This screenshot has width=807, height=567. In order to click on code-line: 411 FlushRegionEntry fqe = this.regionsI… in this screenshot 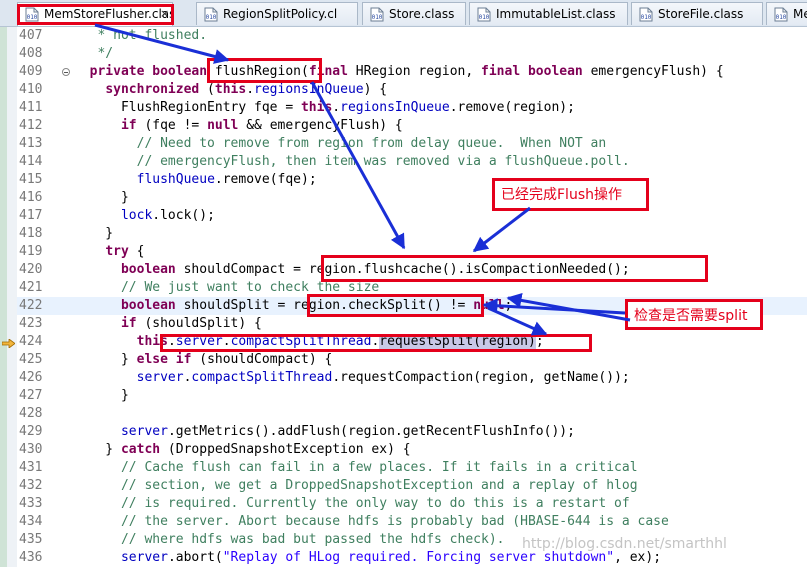, I will do `click(412, 108)`.